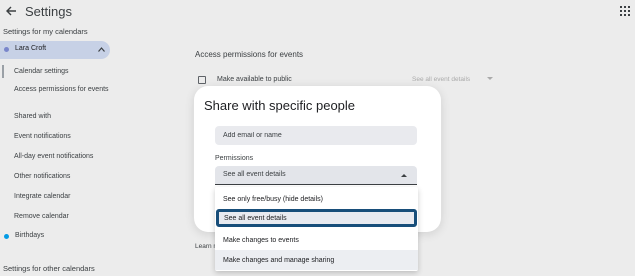 This screenshot has width=635, height=276. Describe the element at coordinates (101, 49) in the screenshot. I see `chevron-up-icon` at that location.